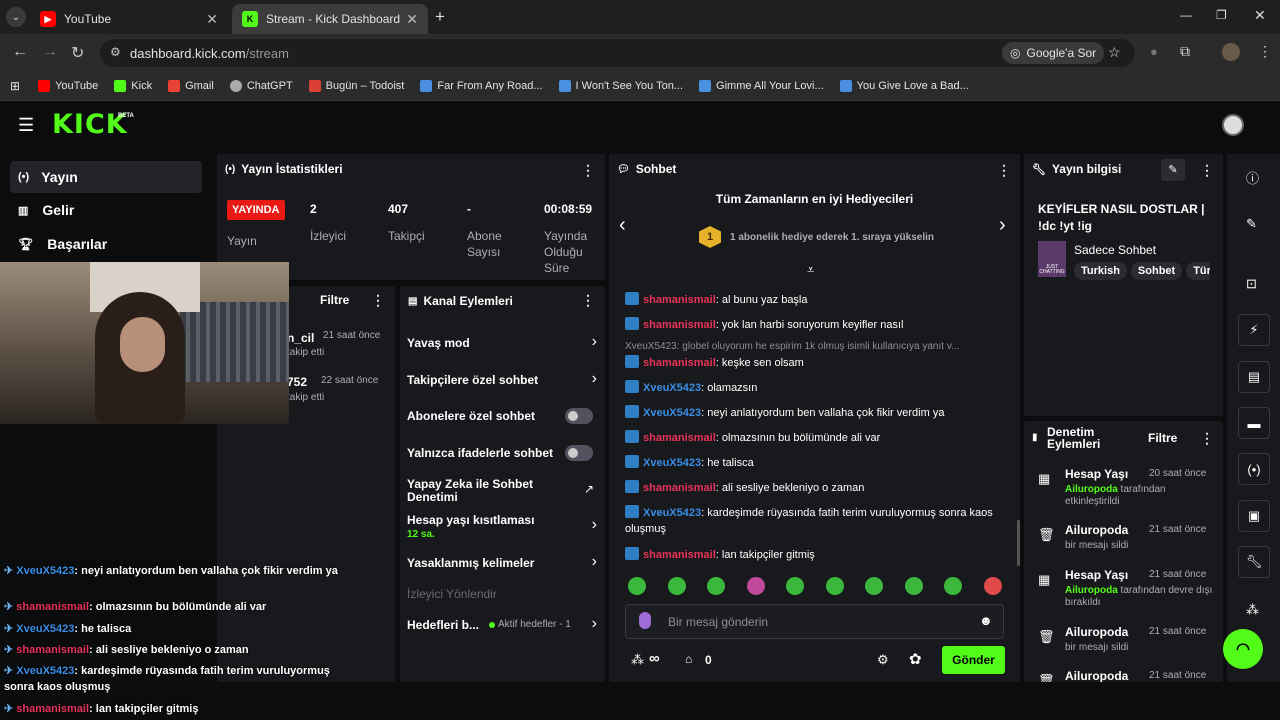 The width and height of the screenshot is (1280, 720). What do you see at coordinates (915, 659) in the screenshot?
I see `emote-picker-icon: ✿` at bounding box center [915, 659].